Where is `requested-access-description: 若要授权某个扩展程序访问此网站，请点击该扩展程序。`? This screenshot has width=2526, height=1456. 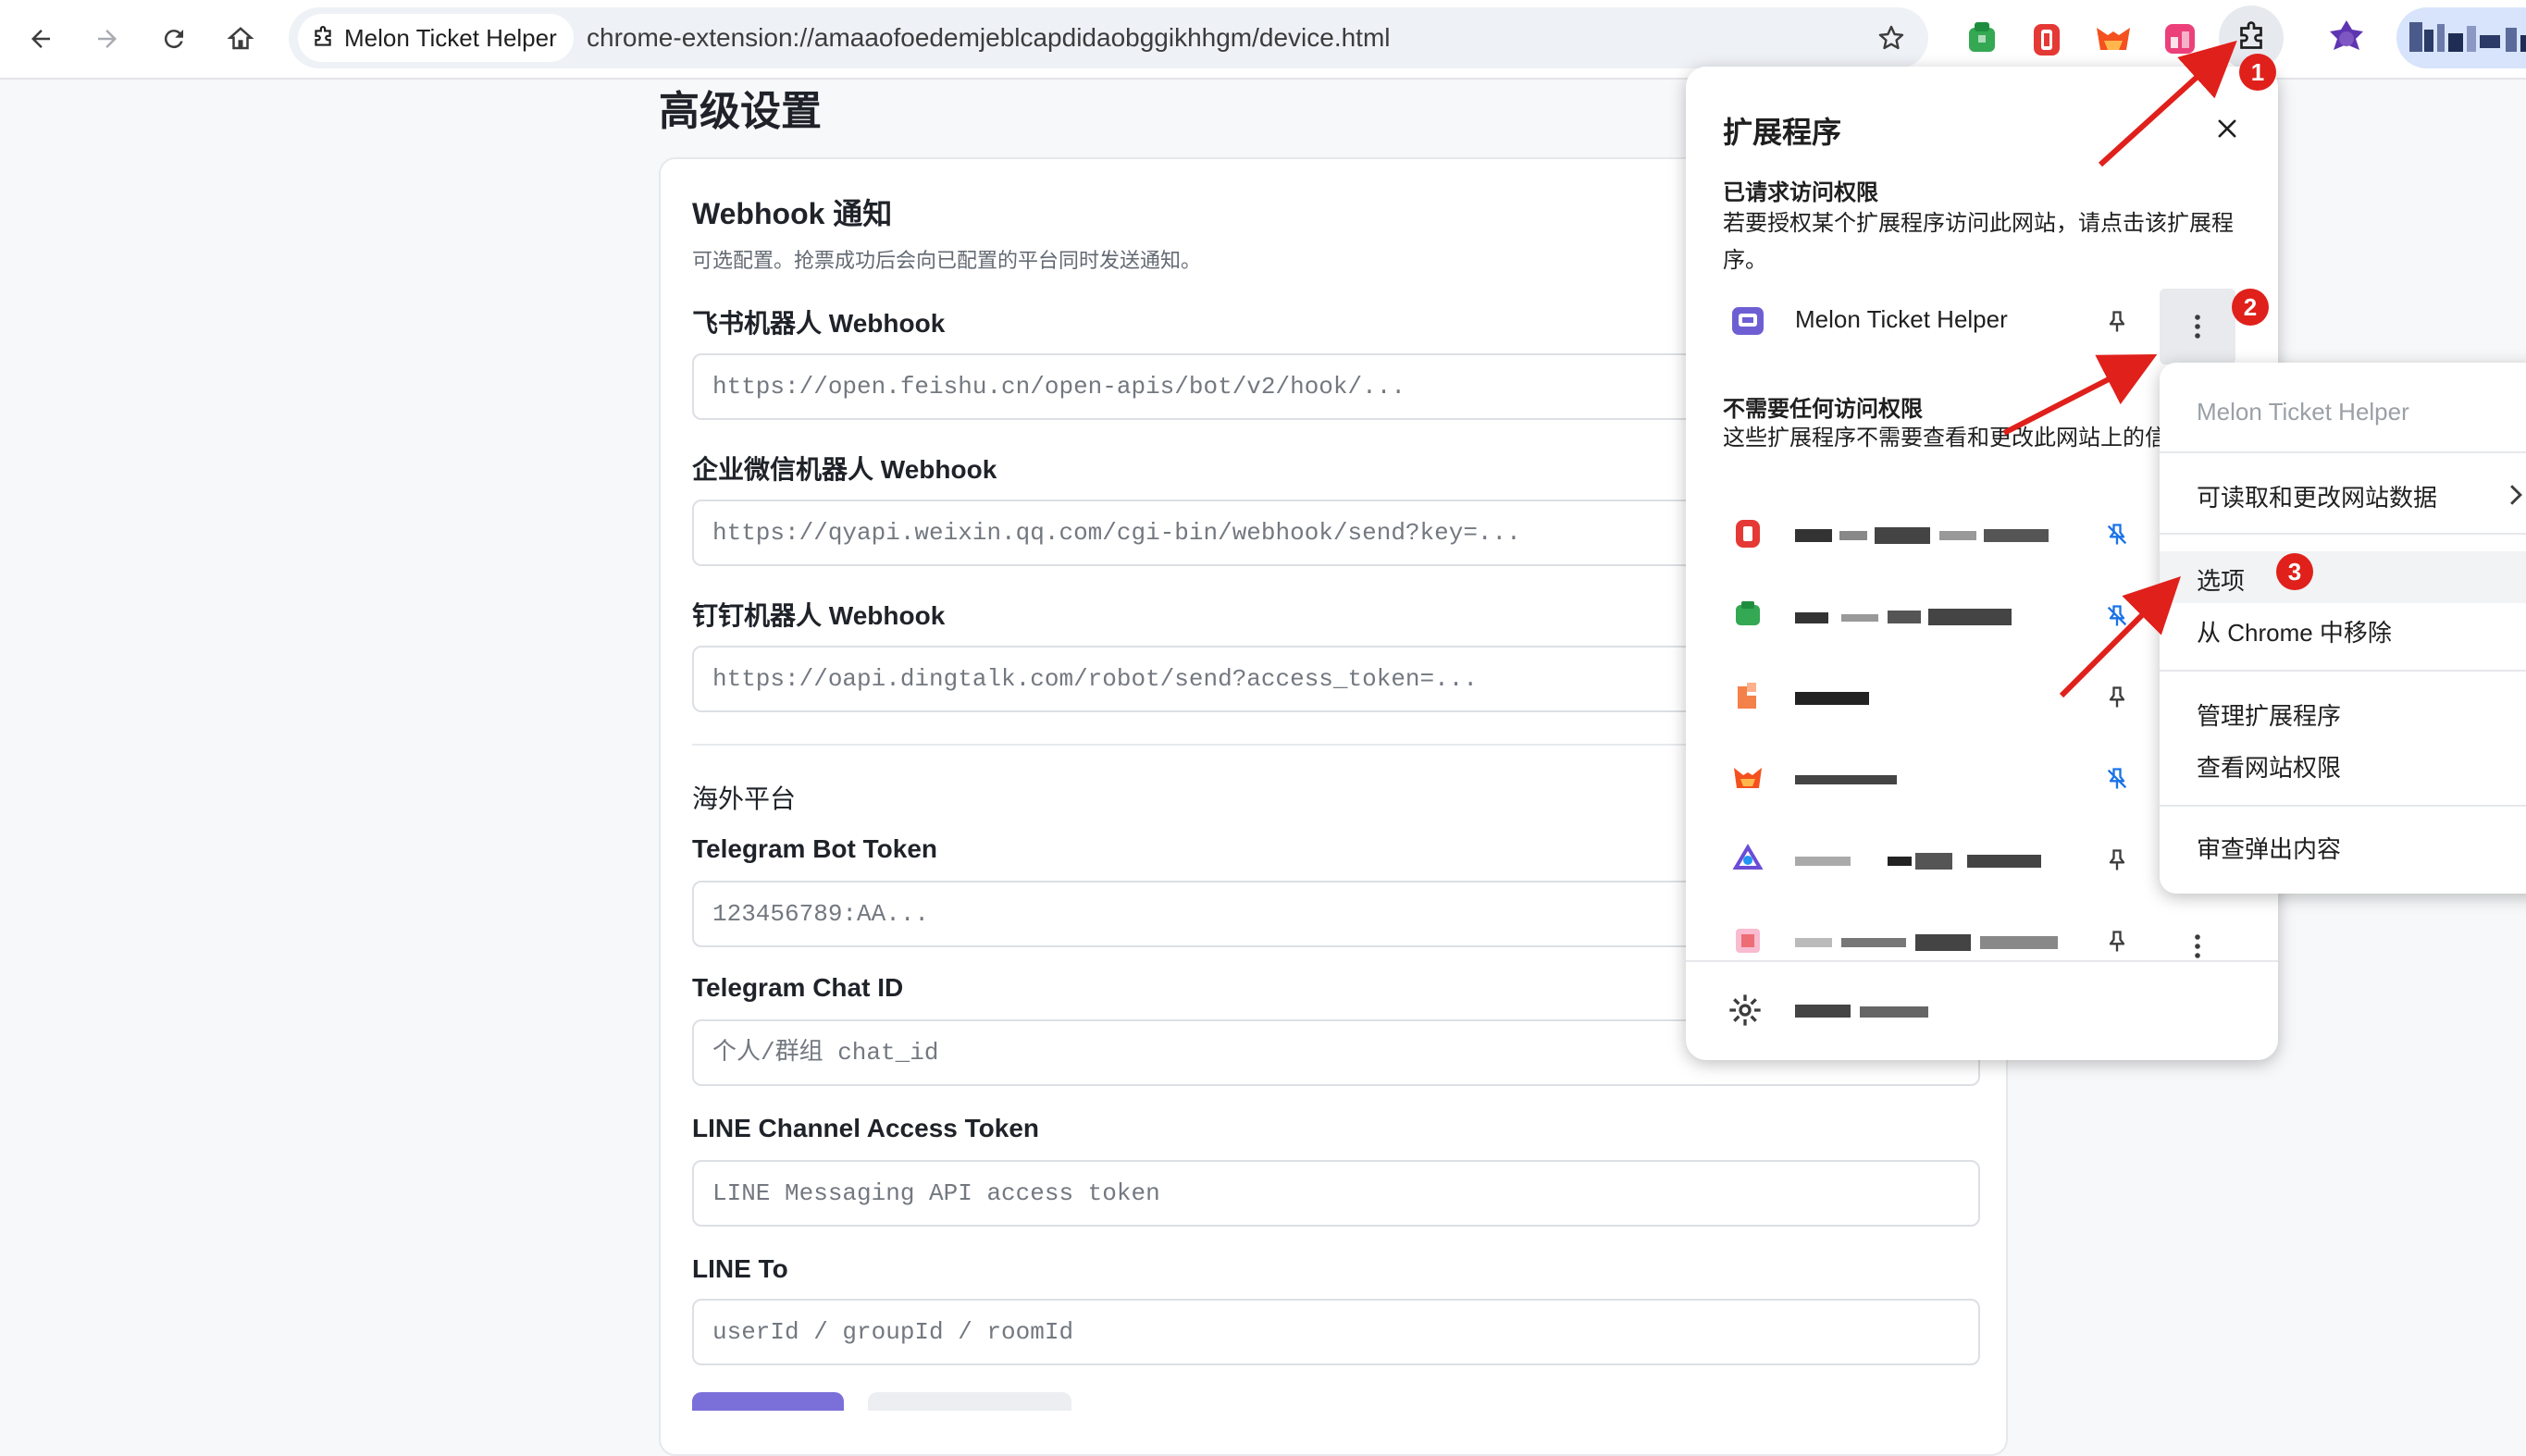 requested-access-description: 若要授权某个扩展程序访问此网站，请点击该扩展程序。 is located at coordinates (1978, 242).